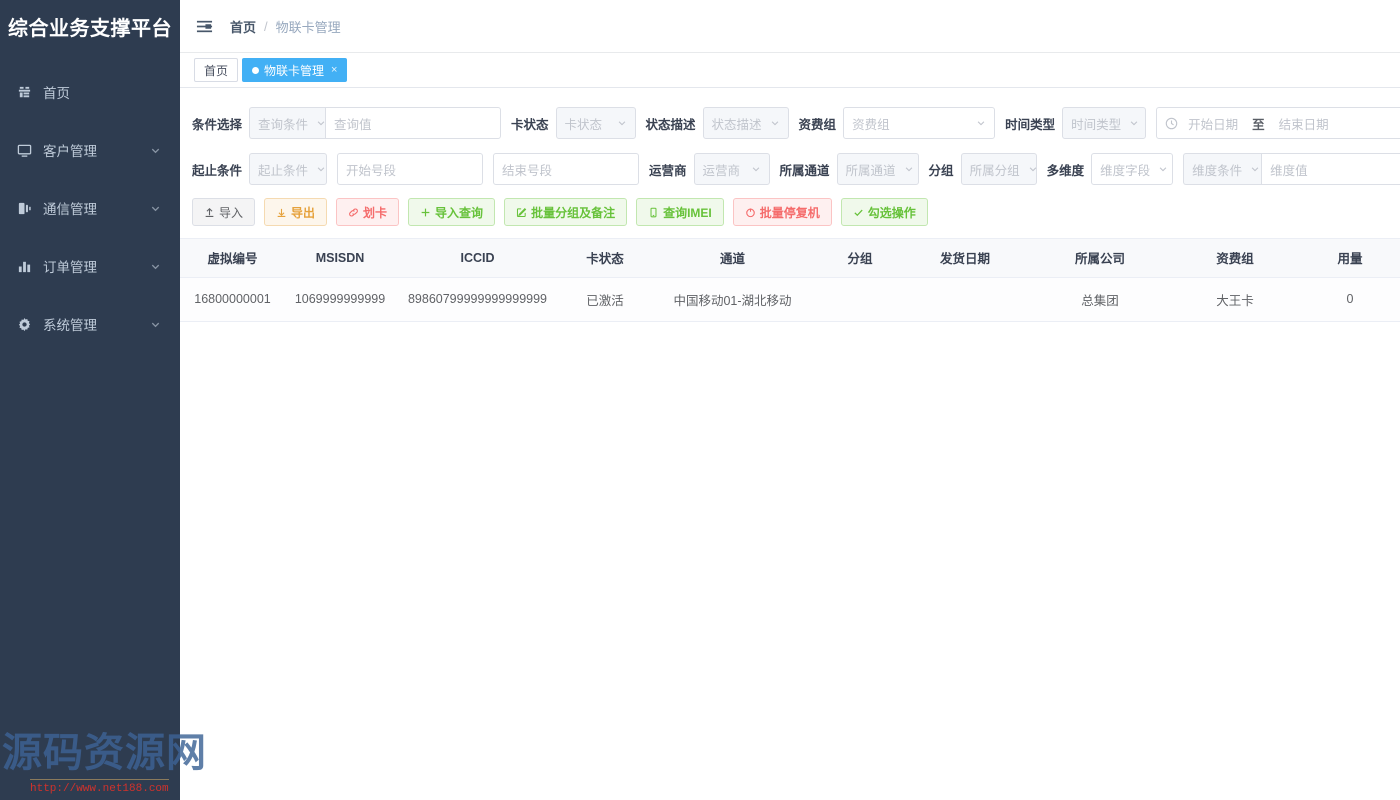 The image size is (1400, 800). I want to click on select-time-type: 时间类型, so click(1104, 123).